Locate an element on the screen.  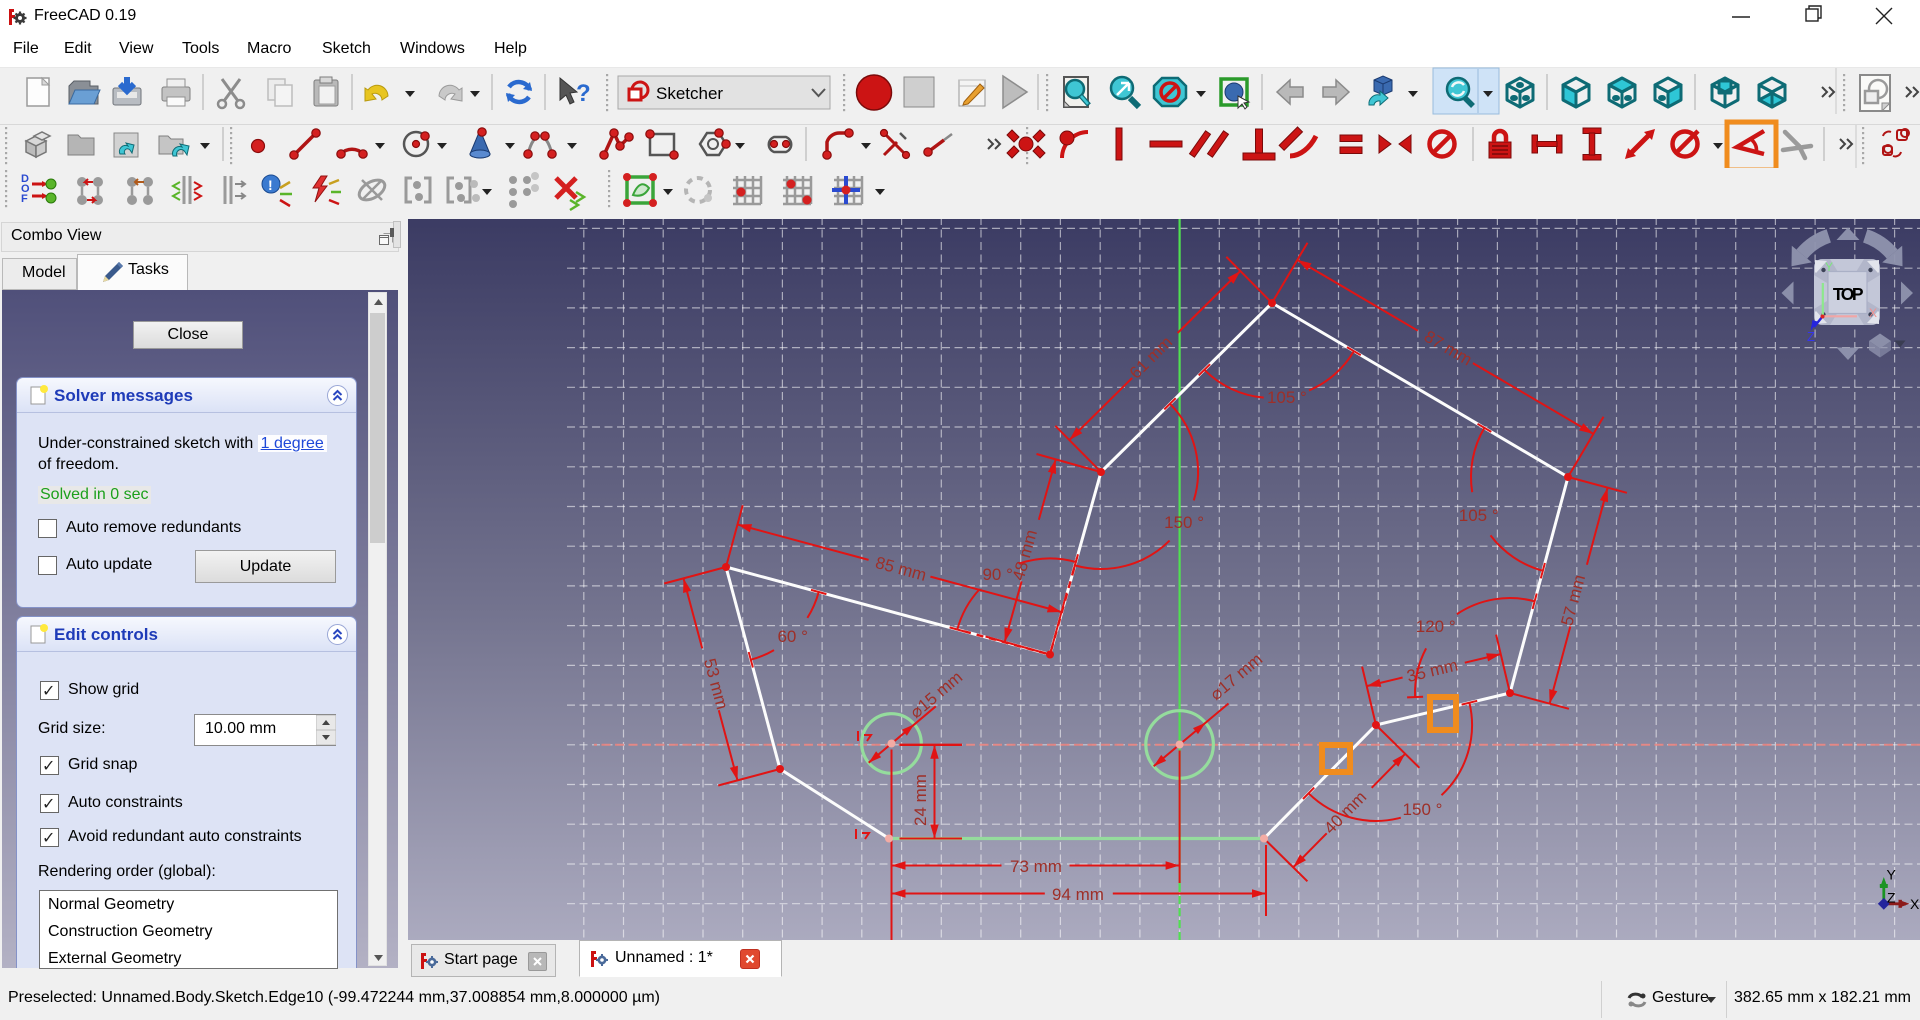
svg-text: TOP is located at coordinates (1848, 294).